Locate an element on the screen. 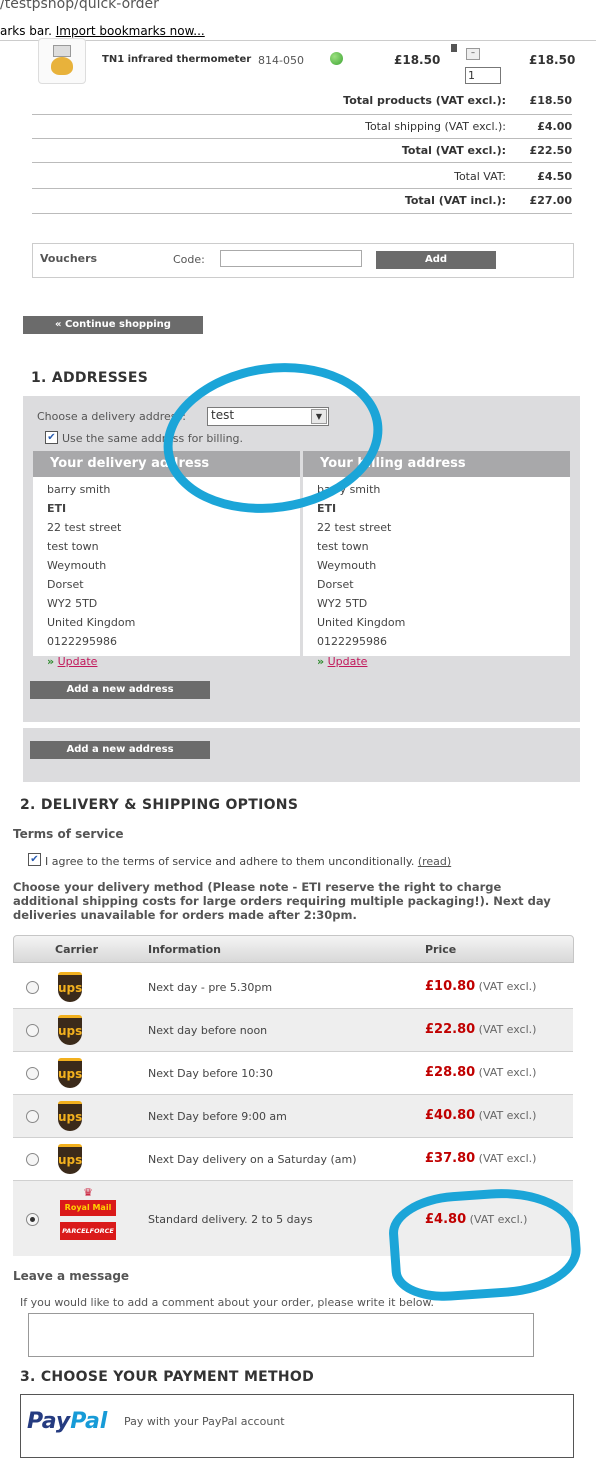 The width and height of the screenshot is (596, 1460). update-billing-link-wrap: » Update is located at coordinates (342, 661).